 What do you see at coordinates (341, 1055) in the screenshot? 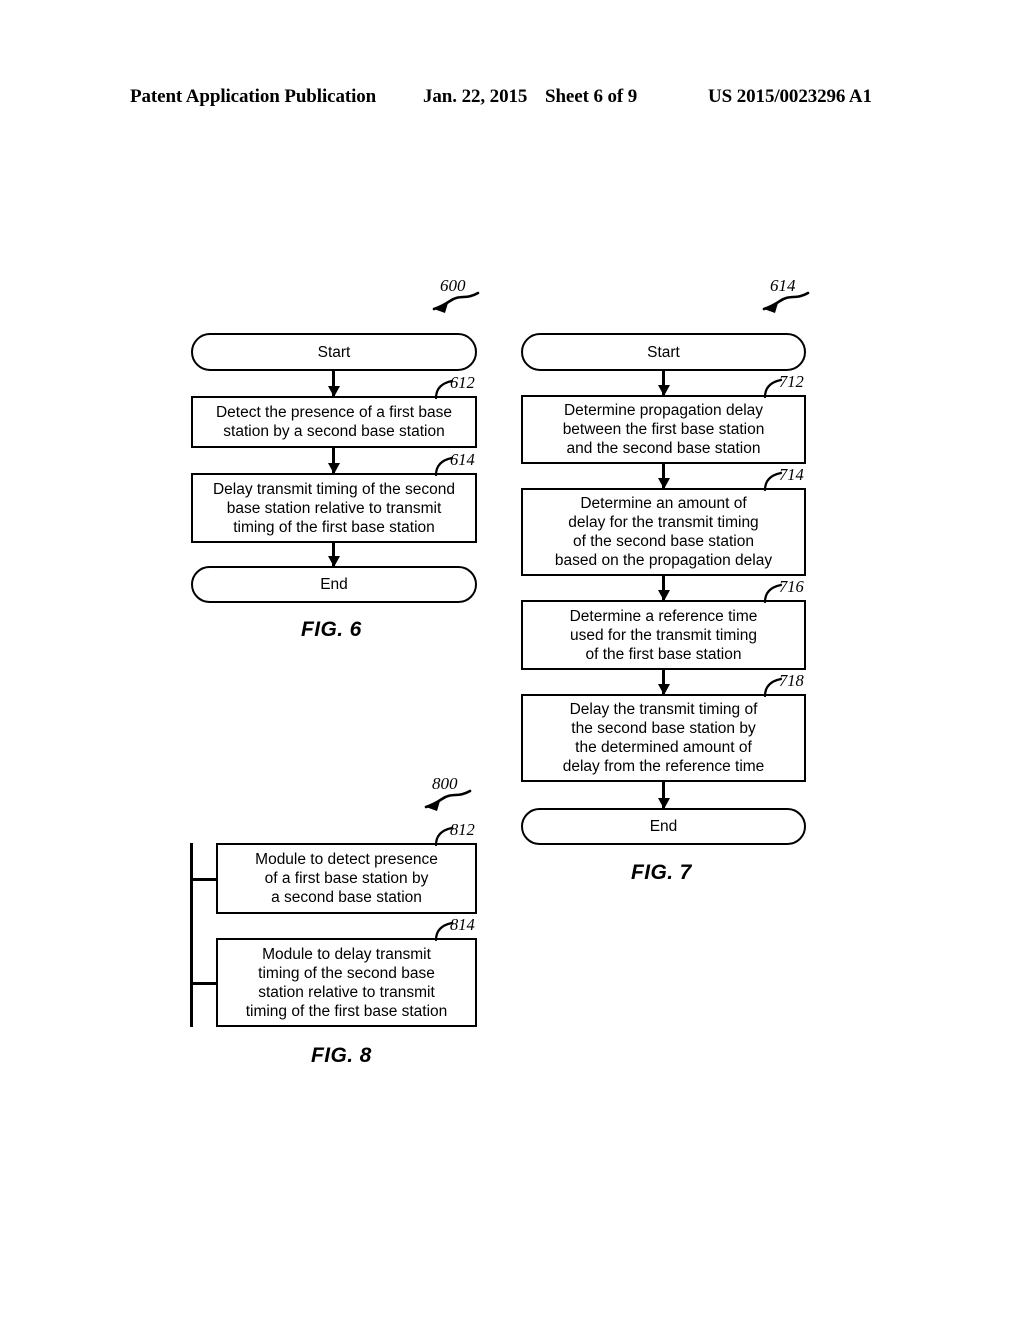
I see `figure-8-caption: FIG. 8` at bounding box center [341, 1055].